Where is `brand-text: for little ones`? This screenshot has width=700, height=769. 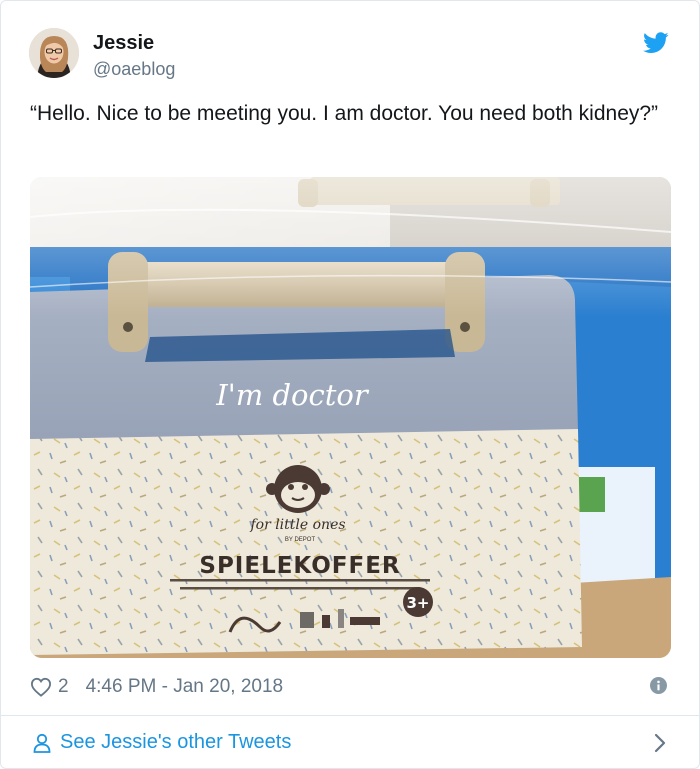
brand-text: for little ones is located at coordinates (297, 525).